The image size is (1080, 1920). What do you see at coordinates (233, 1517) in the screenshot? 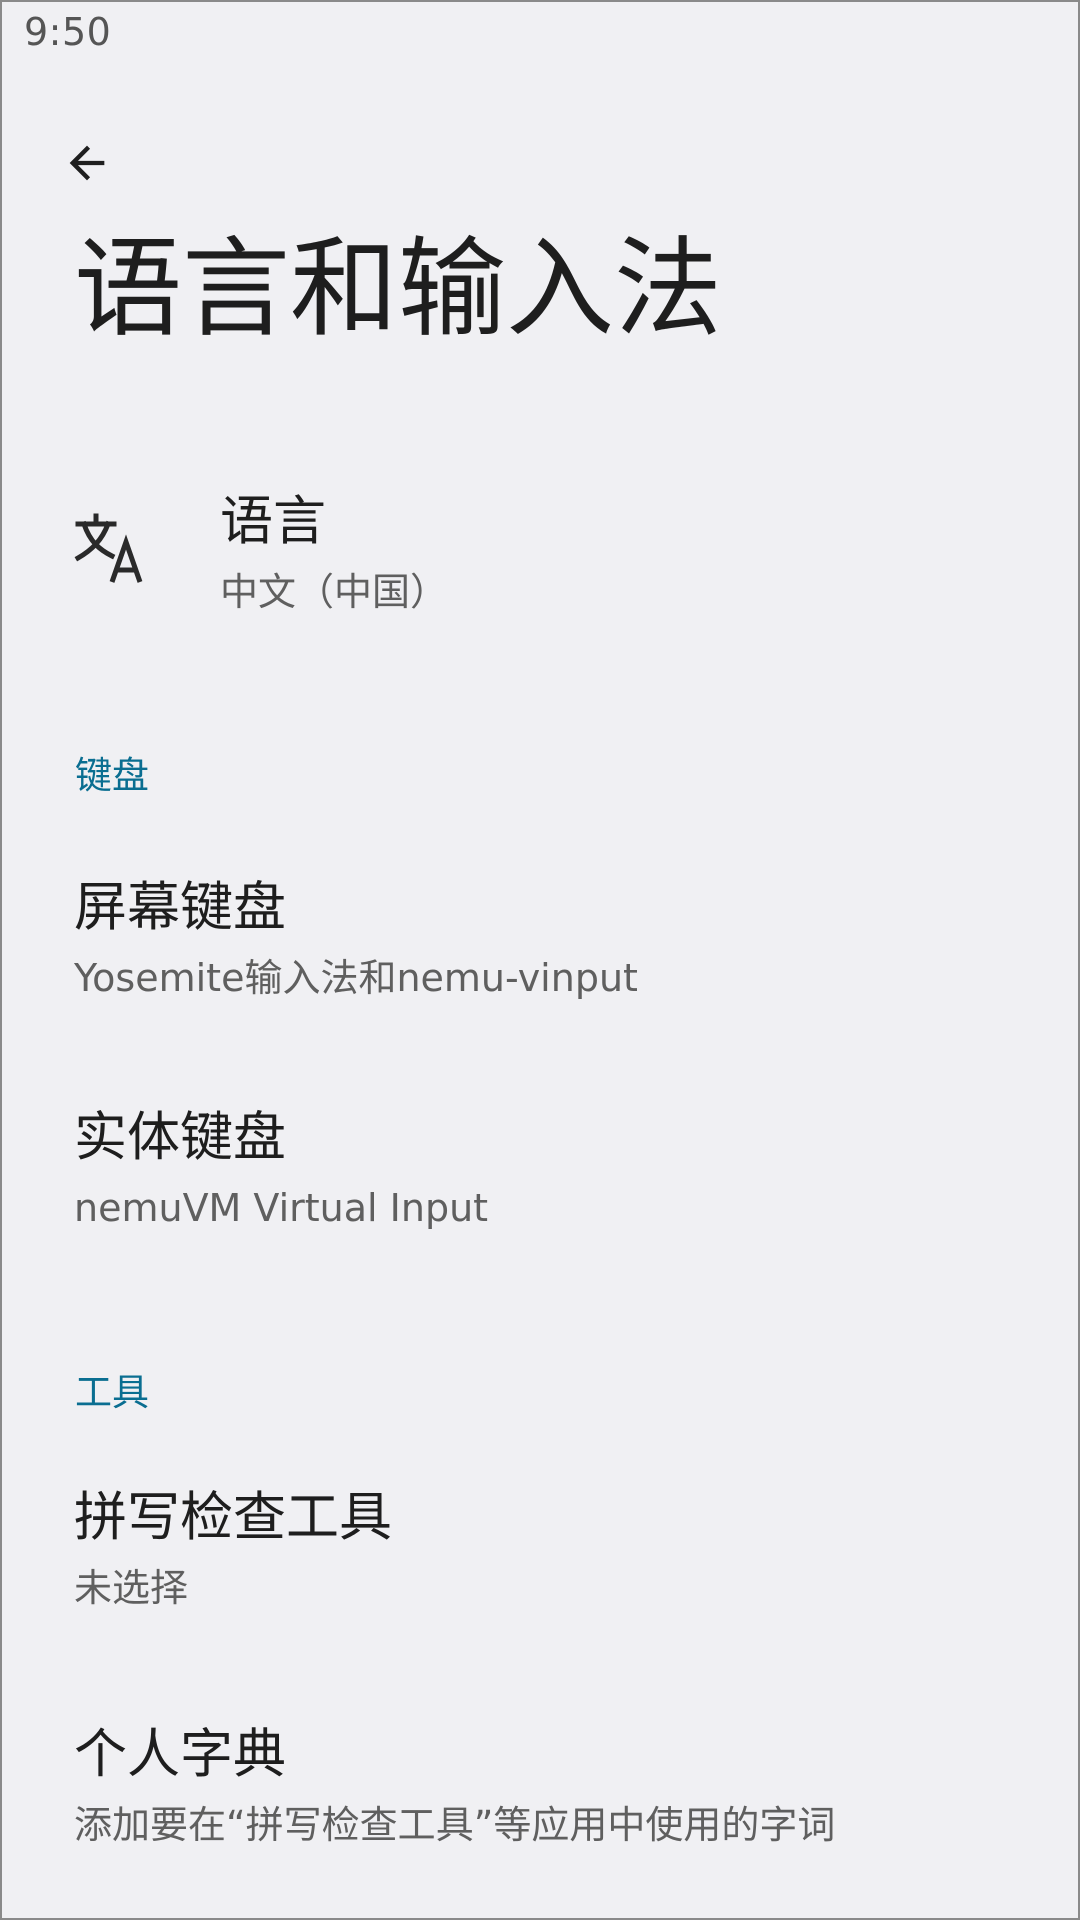
I see `spell-checker-title: 拼写检查工具` at bounding box center [233, 1517].